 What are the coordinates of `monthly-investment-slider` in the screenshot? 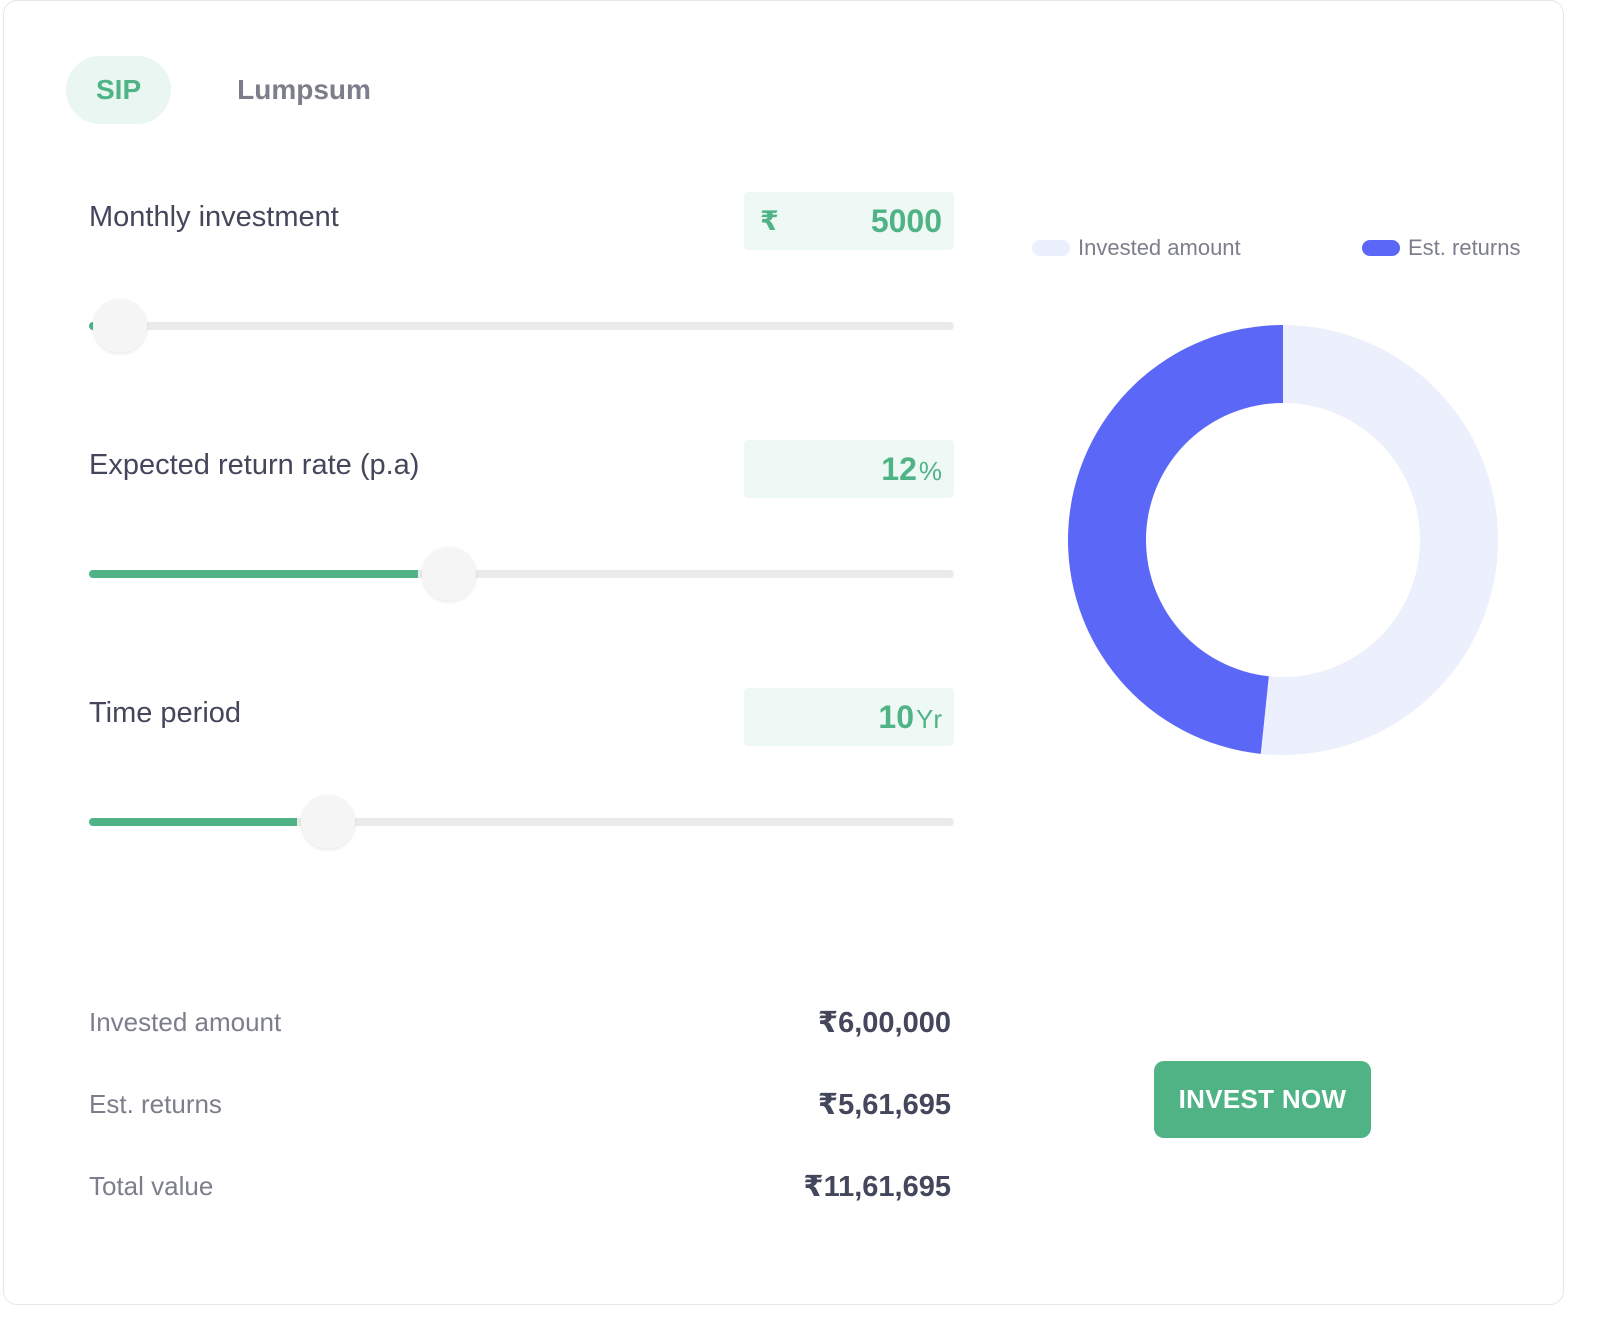 It's located at (521, 326).